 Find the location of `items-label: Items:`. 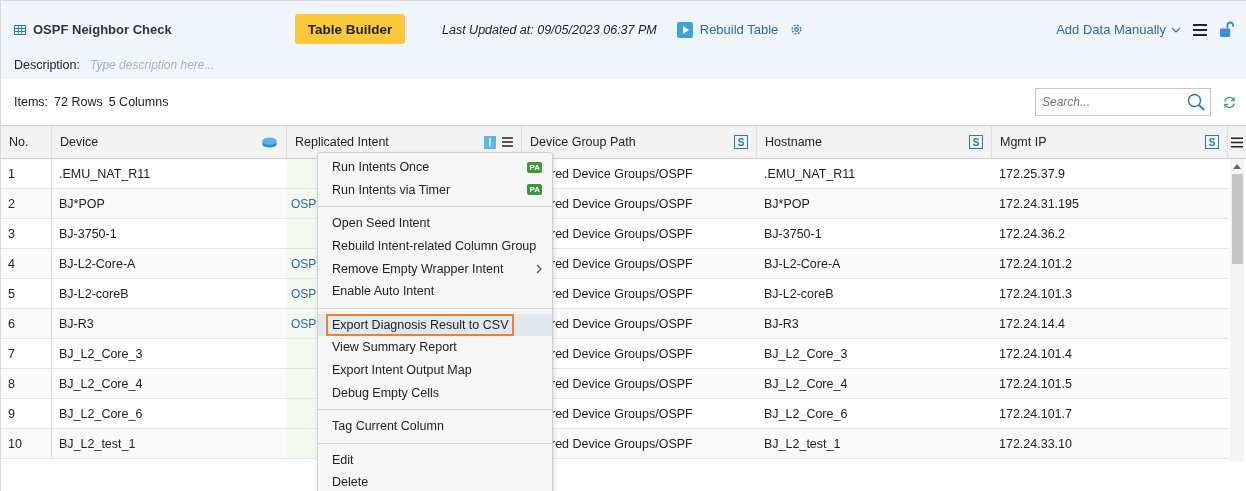

items-label: Items: is located at coordinates (31, 102).